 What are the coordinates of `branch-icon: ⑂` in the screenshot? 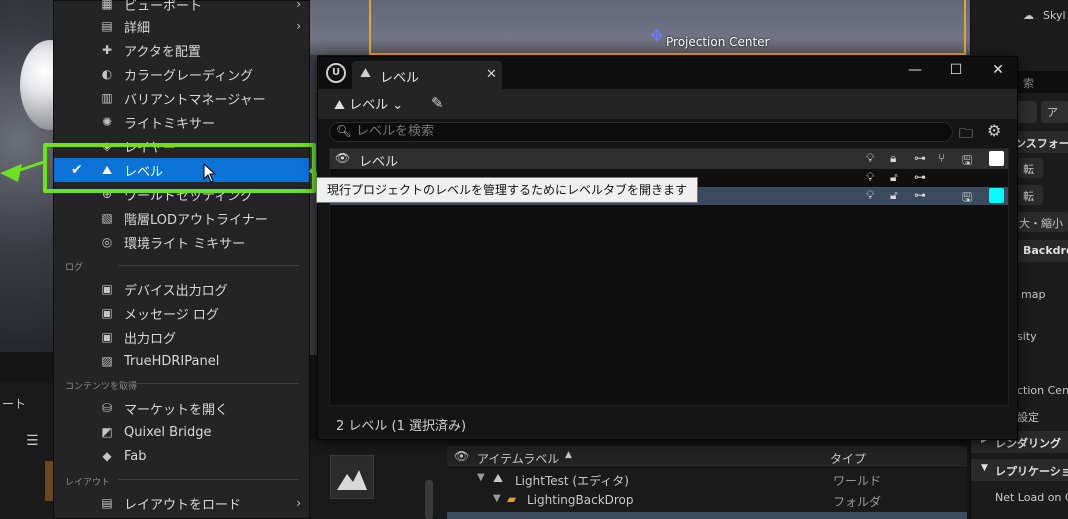 It's located at (942, 158).